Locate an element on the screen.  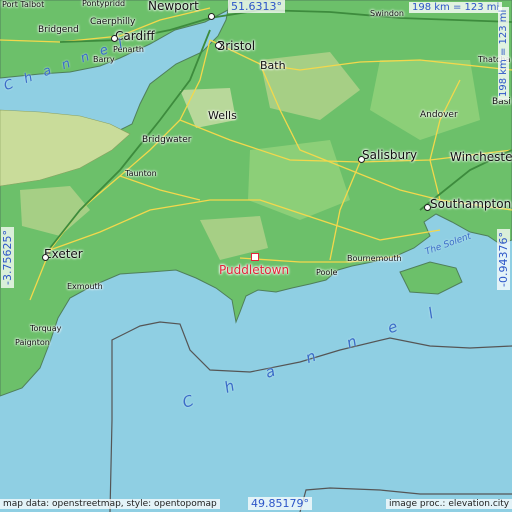
place-poole: Poole is located at coordinates (327, 272).